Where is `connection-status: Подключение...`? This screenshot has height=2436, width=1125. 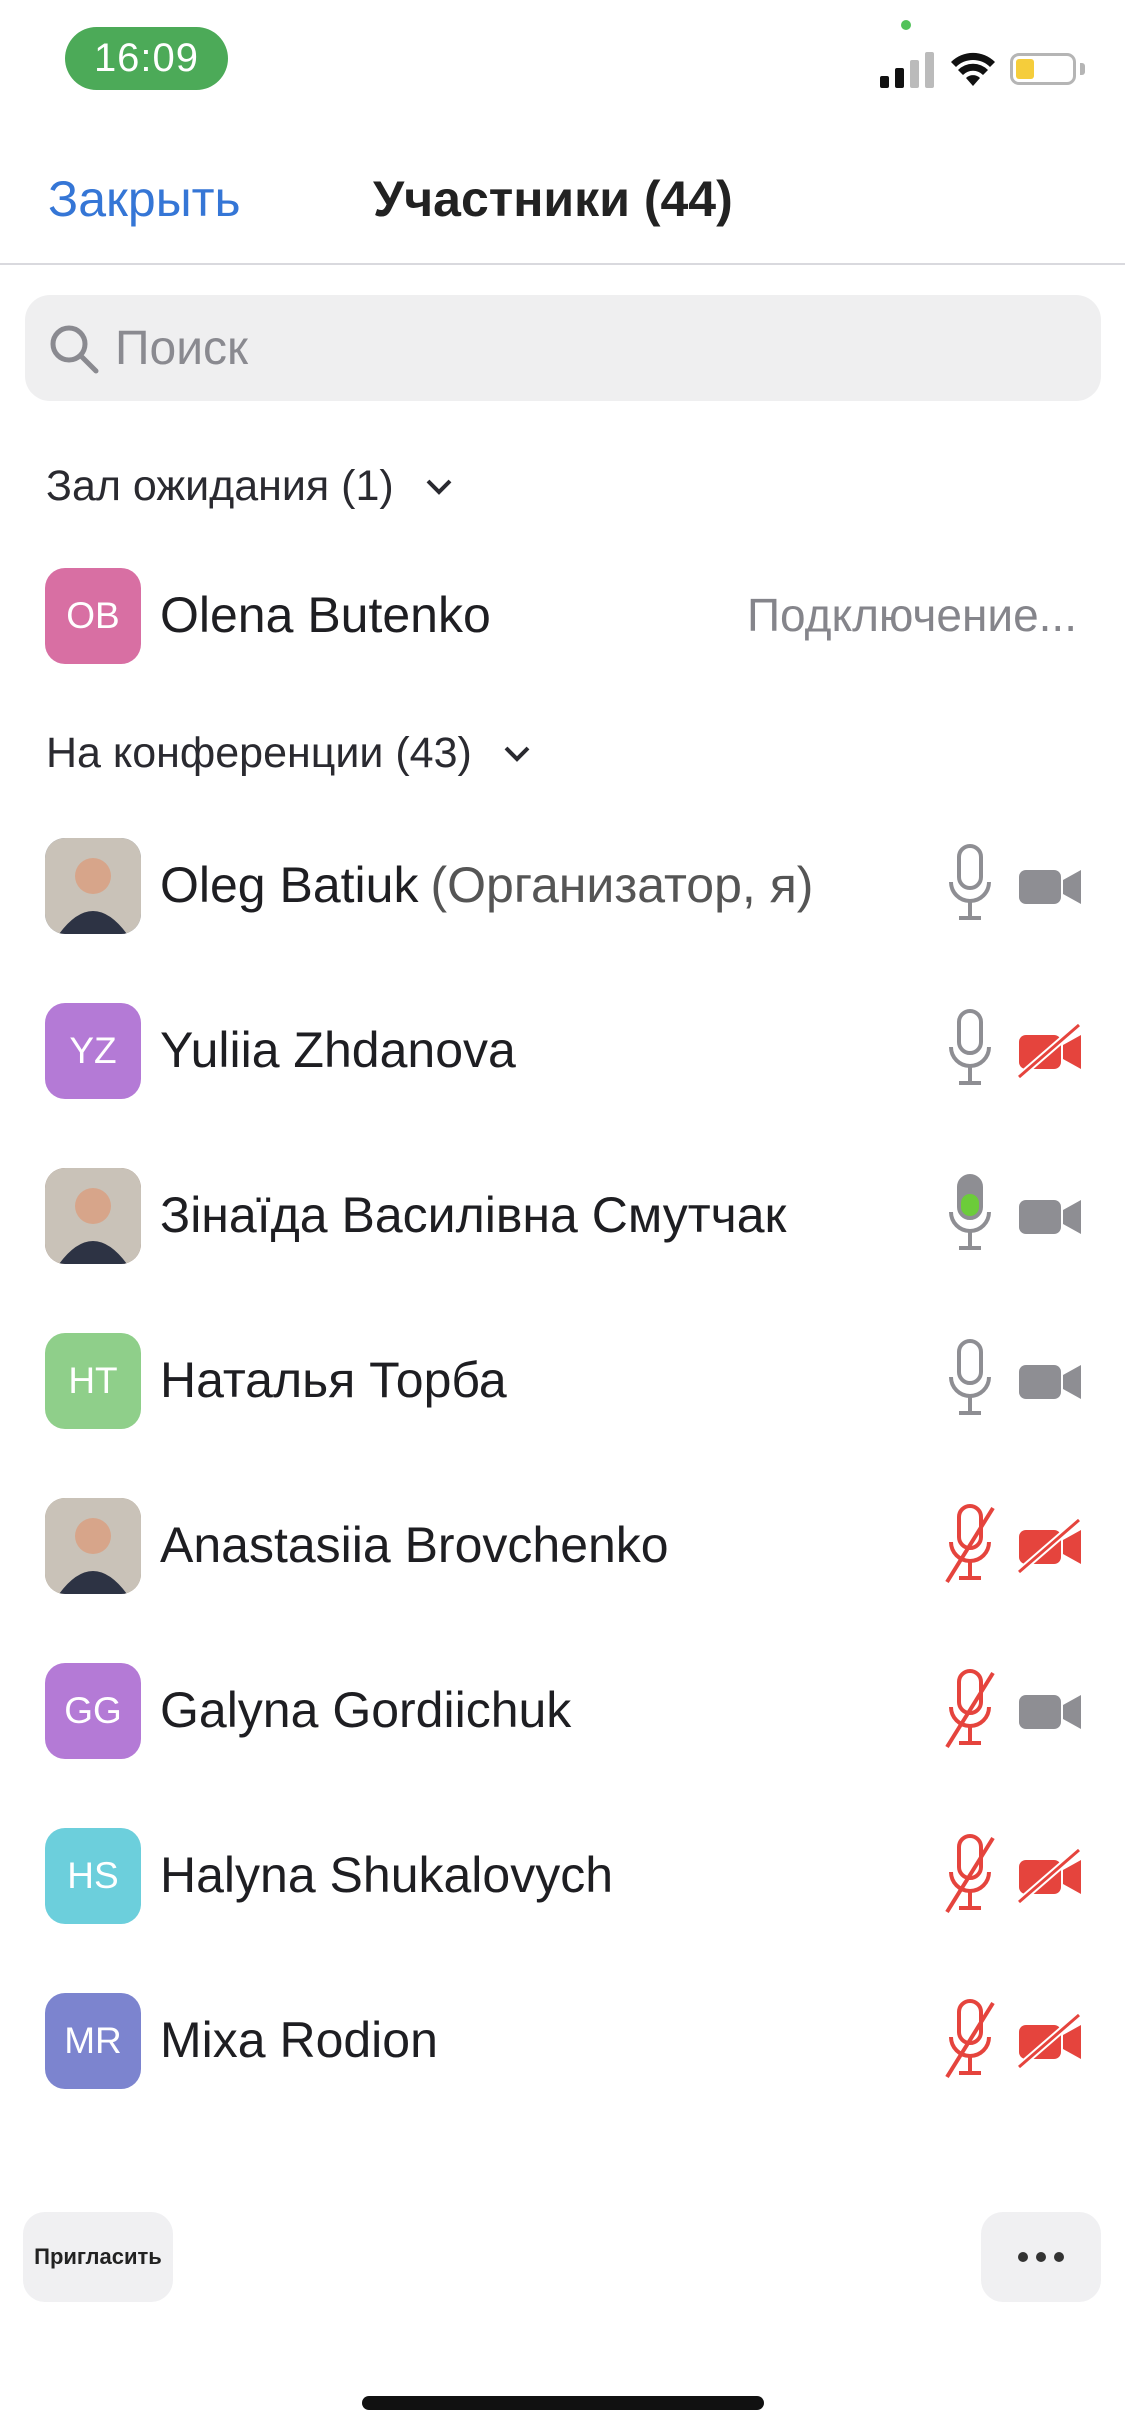
connection-status: Подключение... is located at coordinates (911, 615).